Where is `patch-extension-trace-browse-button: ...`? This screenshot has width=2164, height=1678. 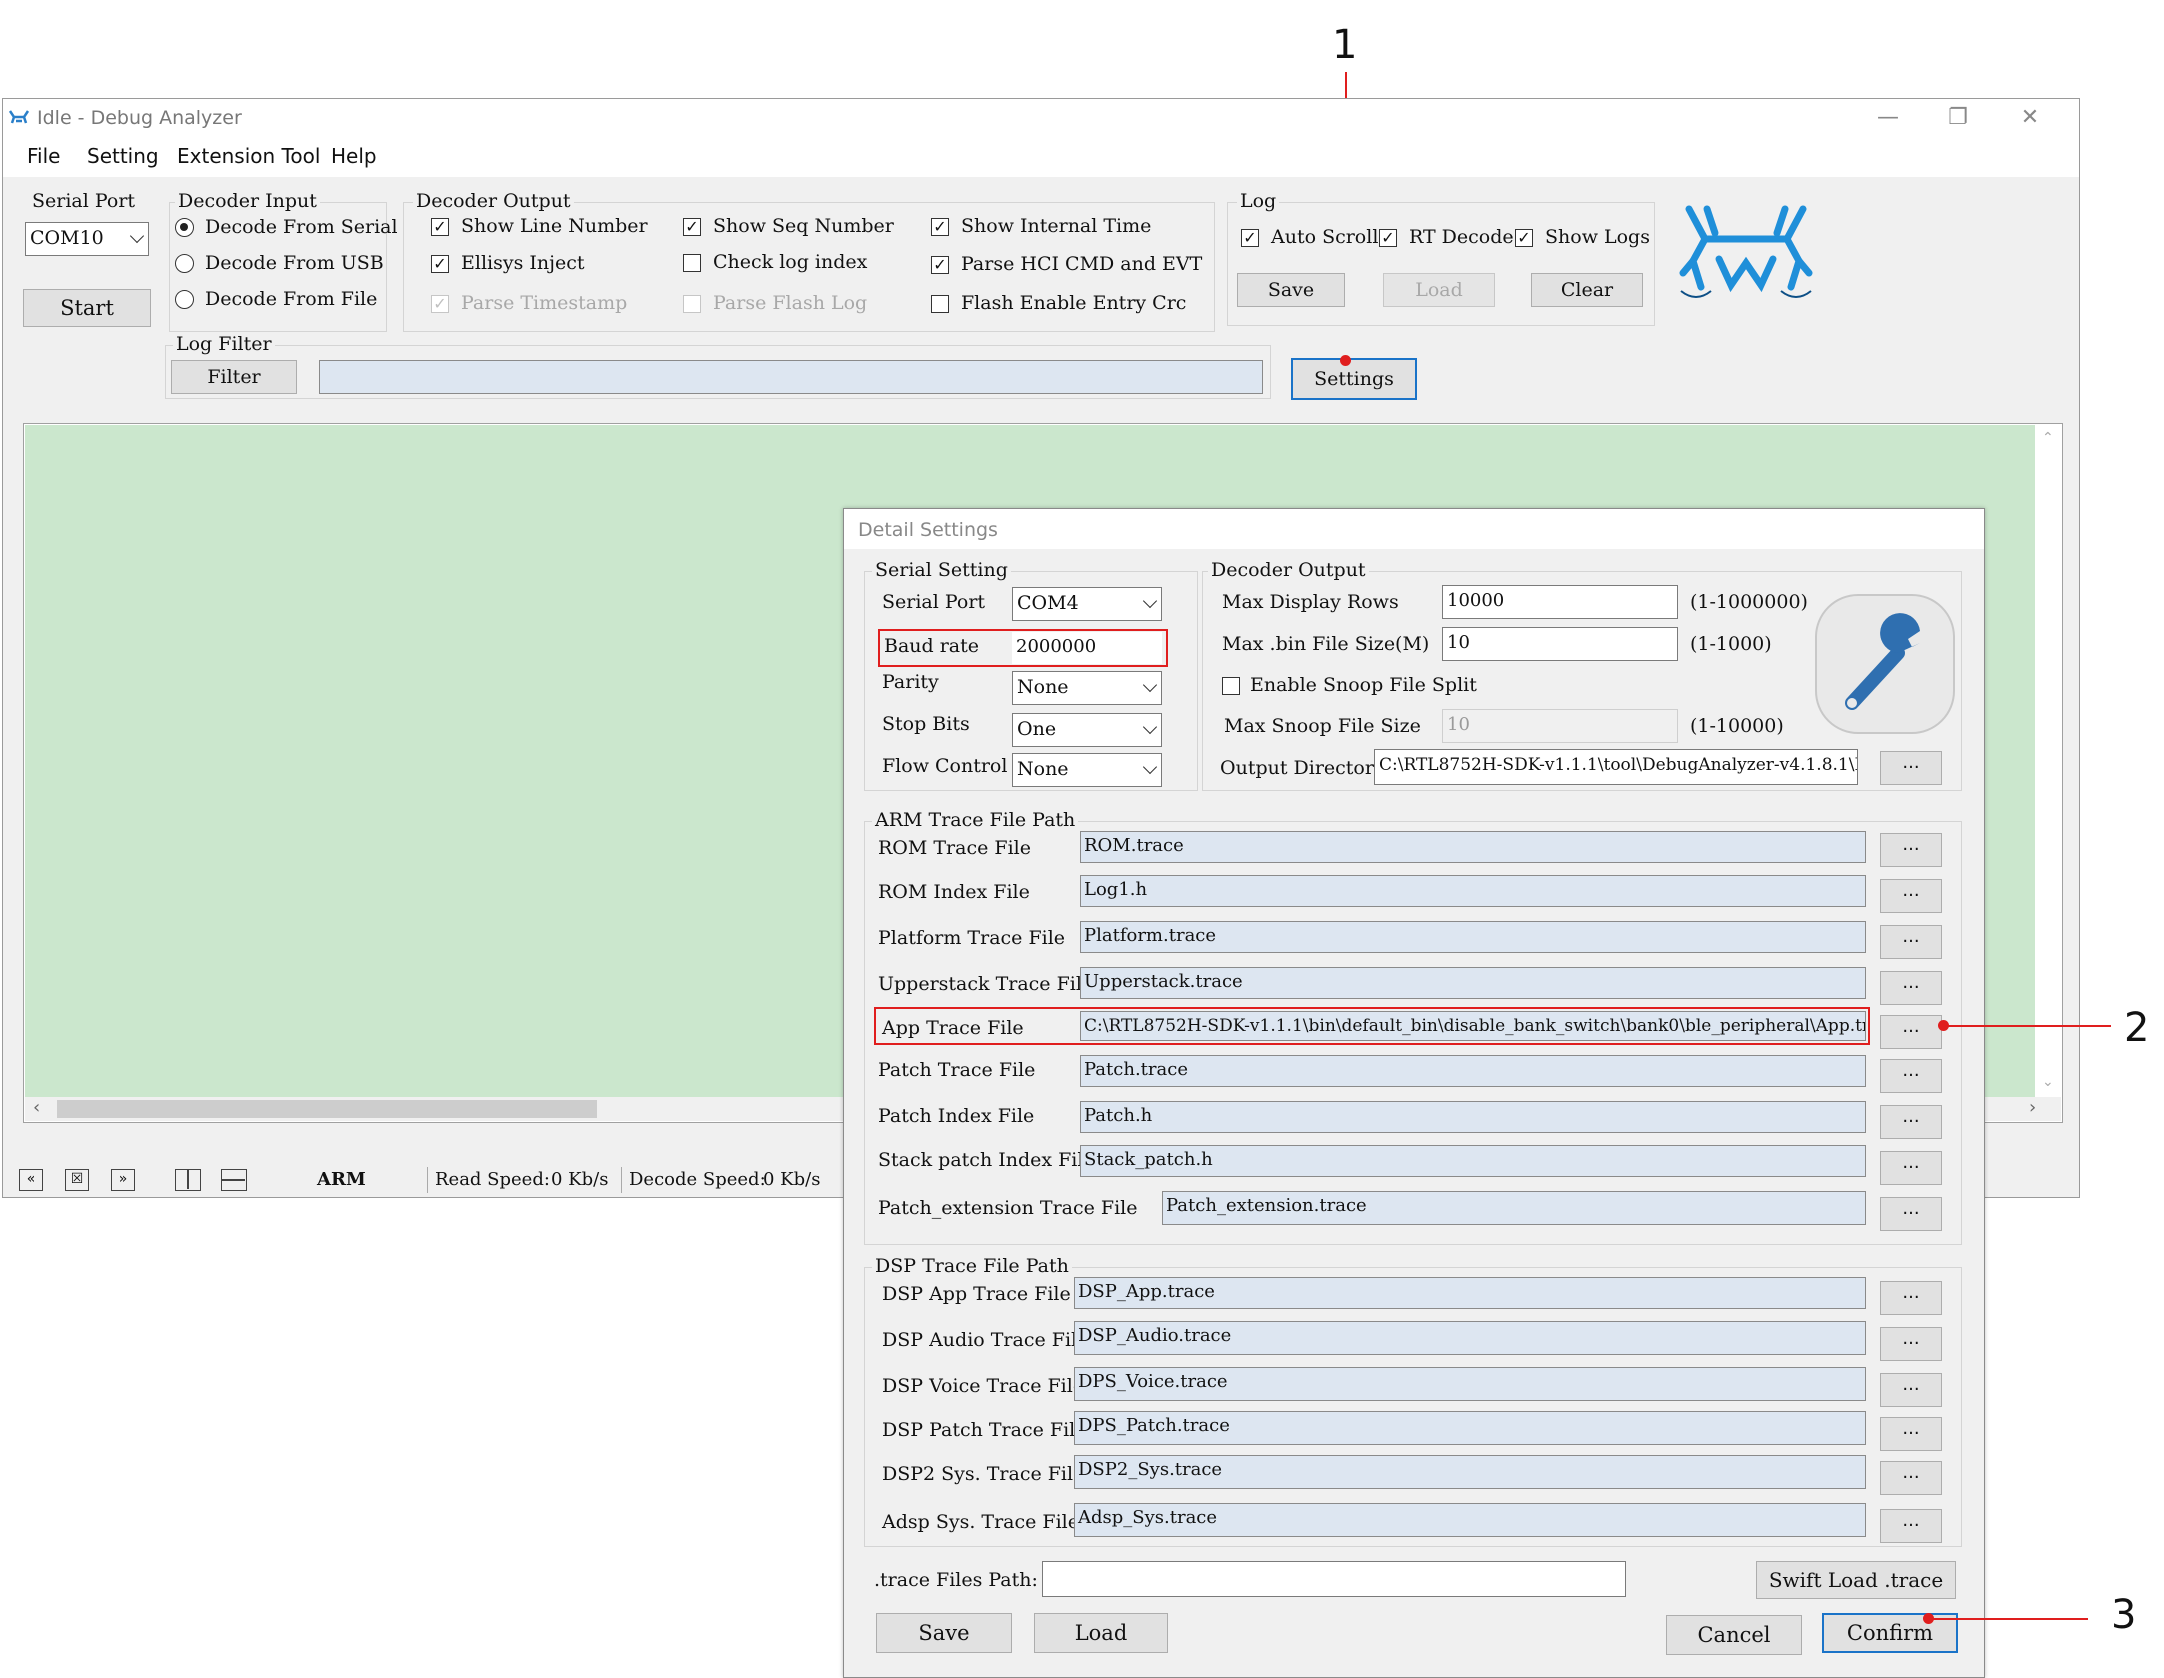
patch-extension-trace-browse-button: ... is located at coordinates (1911, 1214).